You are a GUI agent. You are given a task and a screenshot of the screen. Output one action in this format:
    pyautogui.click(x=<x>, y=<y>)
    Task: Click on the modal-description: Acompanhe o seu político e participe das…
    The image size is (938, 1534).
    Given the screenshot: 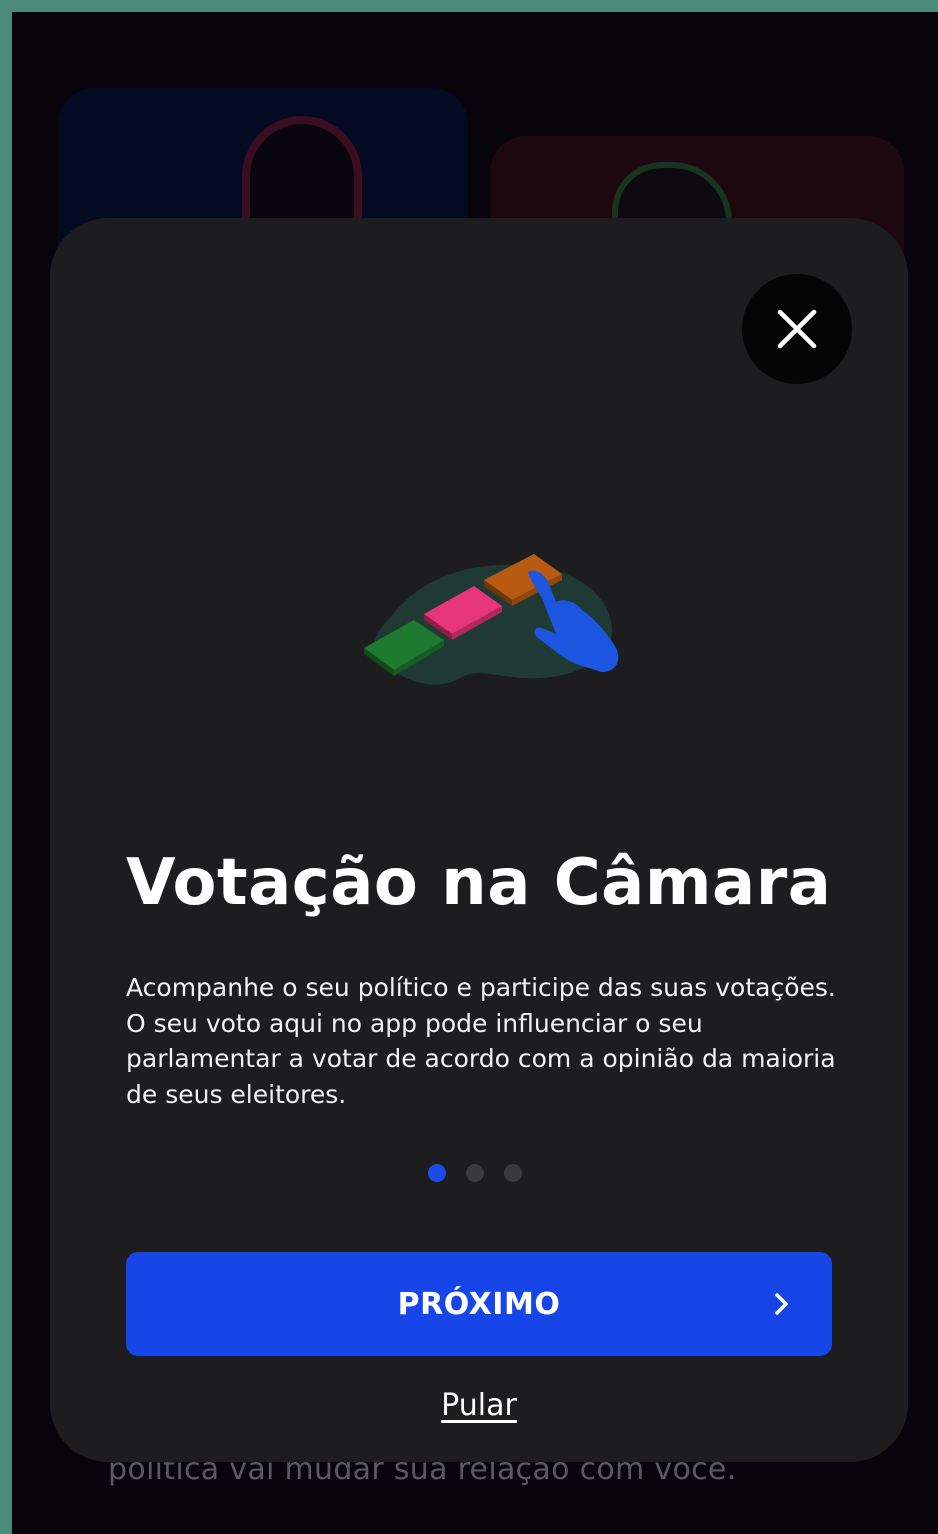 What is the action you would take?
    pyautogui.click(x=481, y=1041)
    